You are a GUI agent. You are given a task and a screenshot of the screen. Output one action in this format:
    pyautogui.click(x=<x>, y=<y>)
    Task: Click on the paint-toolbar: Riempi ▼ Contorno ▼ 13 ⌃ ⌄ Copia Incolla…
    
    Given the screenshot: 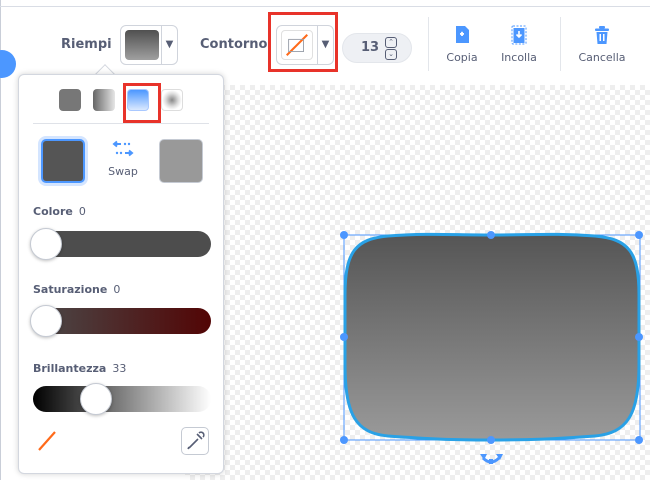 What is the action you would take?
    pyautogui.click(x=325, y=42)
    